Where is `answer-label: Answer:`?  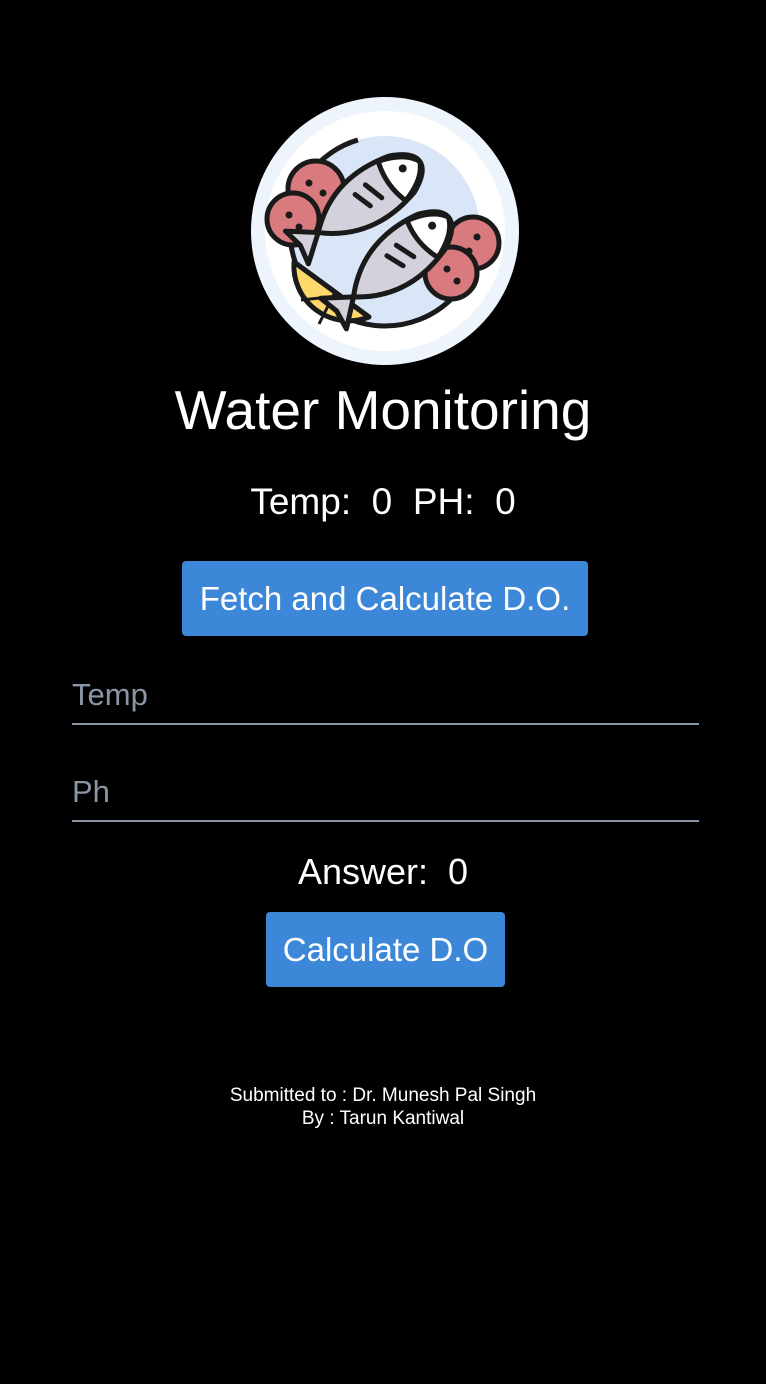
answer-label: Answer: is located at coordinates (362, 871).